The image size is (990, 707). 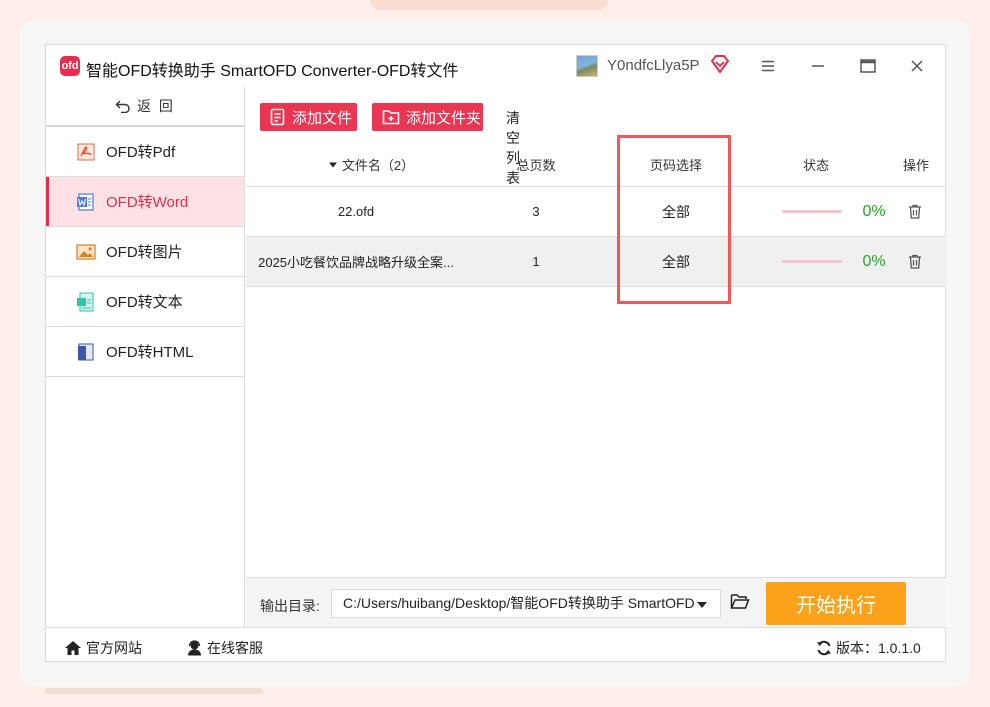 What do you see at coordinates (596, 262) in the screenshot?
I see `table-row: 2025小吃餐饮品牌战略升级全案... 1 全部 0%` at bounding box center [596, 262].